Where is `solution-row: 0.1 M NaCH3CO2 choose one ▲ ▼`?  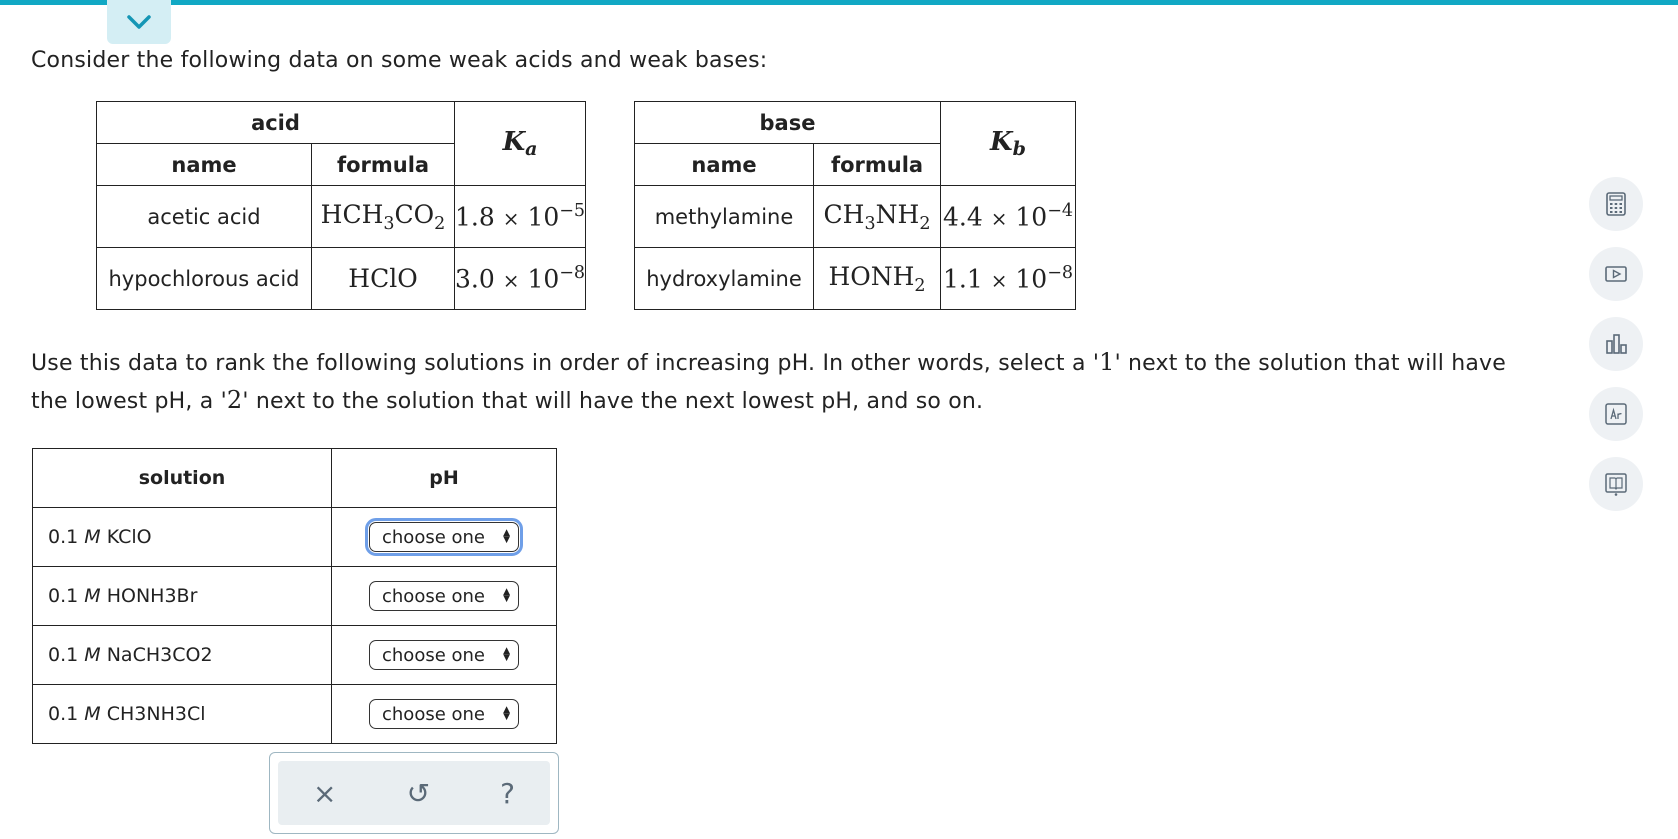
solution-row: 0.1 M NaCH3CO2 choose one ▲ ▼ is located at coordinates (294, 655).